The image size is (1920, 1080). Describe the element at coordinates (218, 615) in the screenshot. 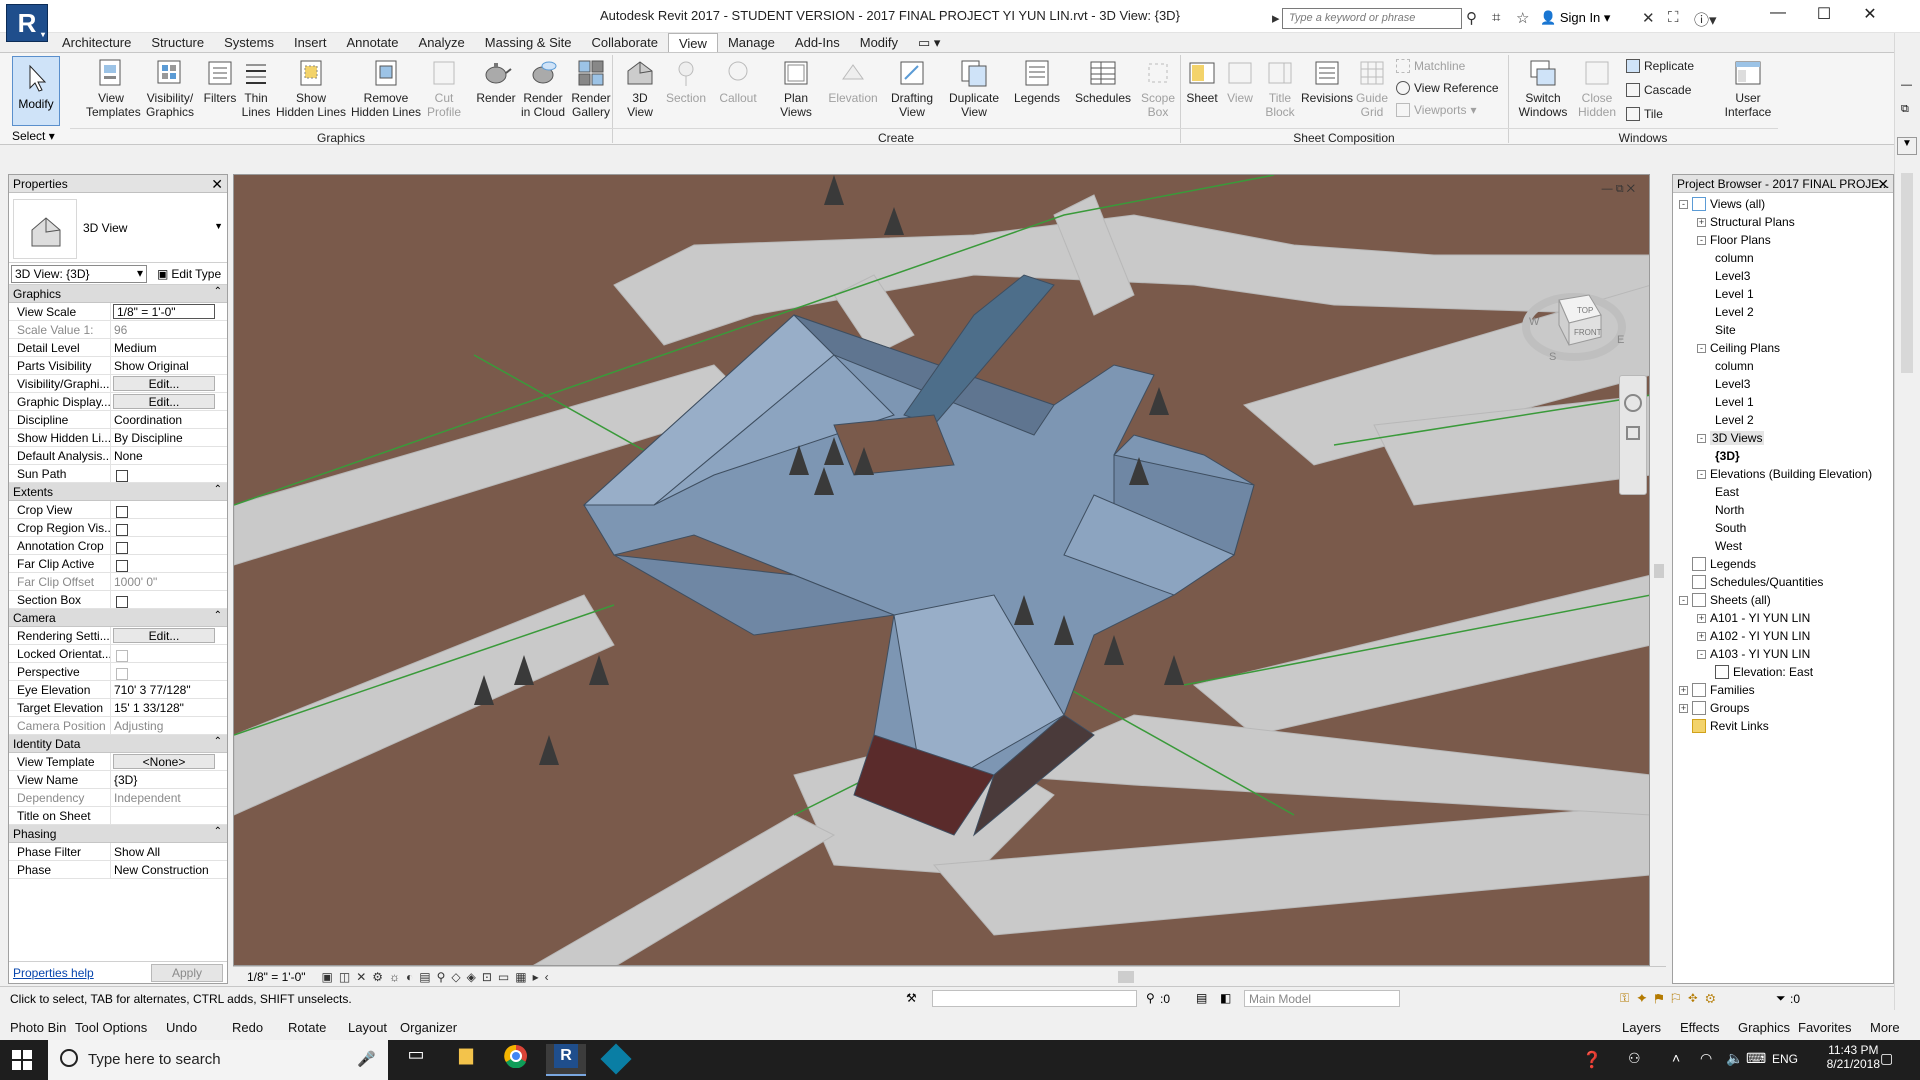

I see `collapse-icon: ⌃` at that location.